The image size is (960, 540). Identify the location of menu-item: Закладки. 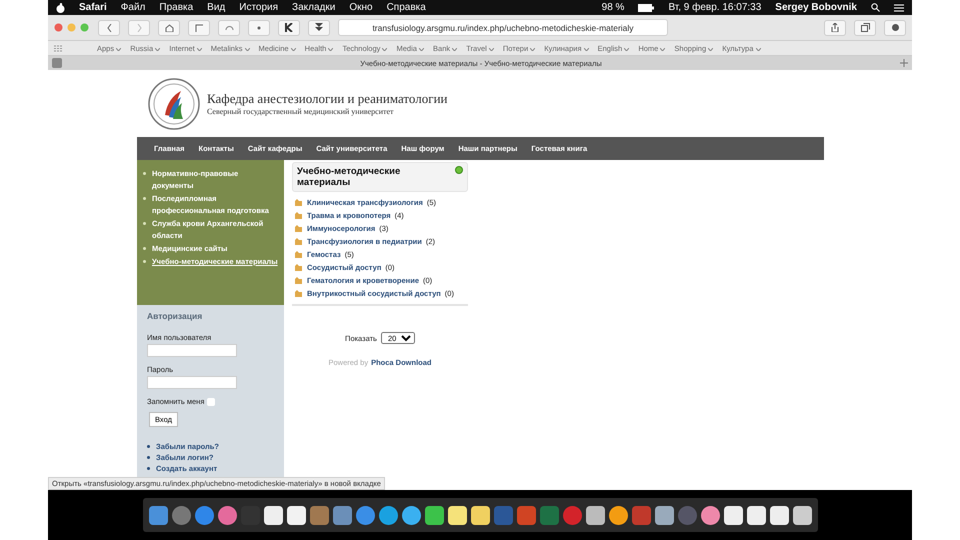
(314, 7).